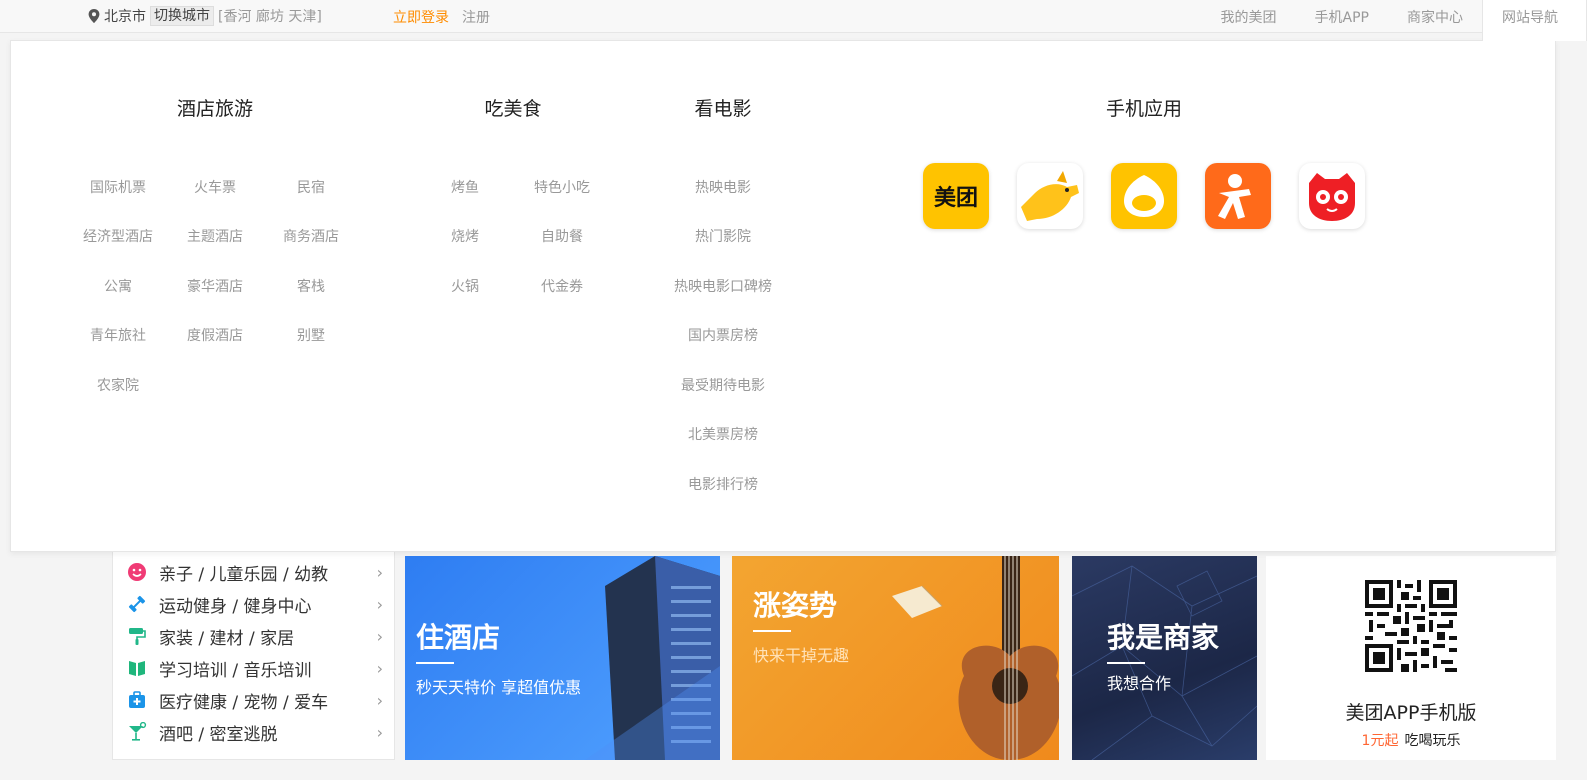 The width and height of the screenshot is (1587, 780). Describe the element at coordinates (723, 434) in the screenshot. I see `link-na-box-office: 北美票房榜` at that location.